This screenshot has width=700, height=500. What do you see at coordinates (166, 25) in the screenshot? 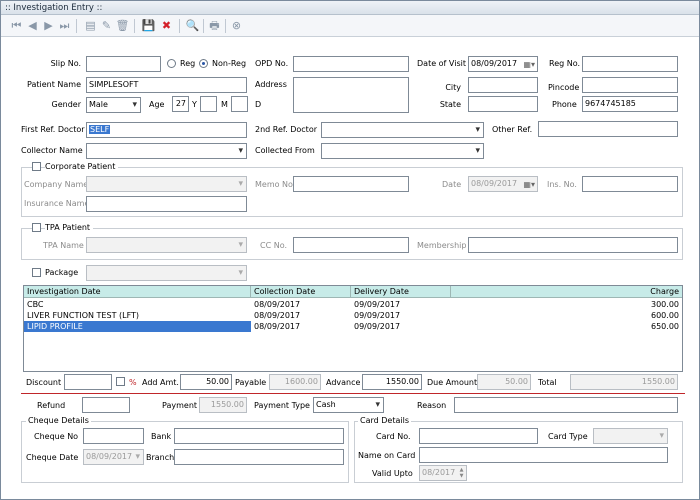
I see `cancel-icon: ✖` at bounding box center [166, 25].